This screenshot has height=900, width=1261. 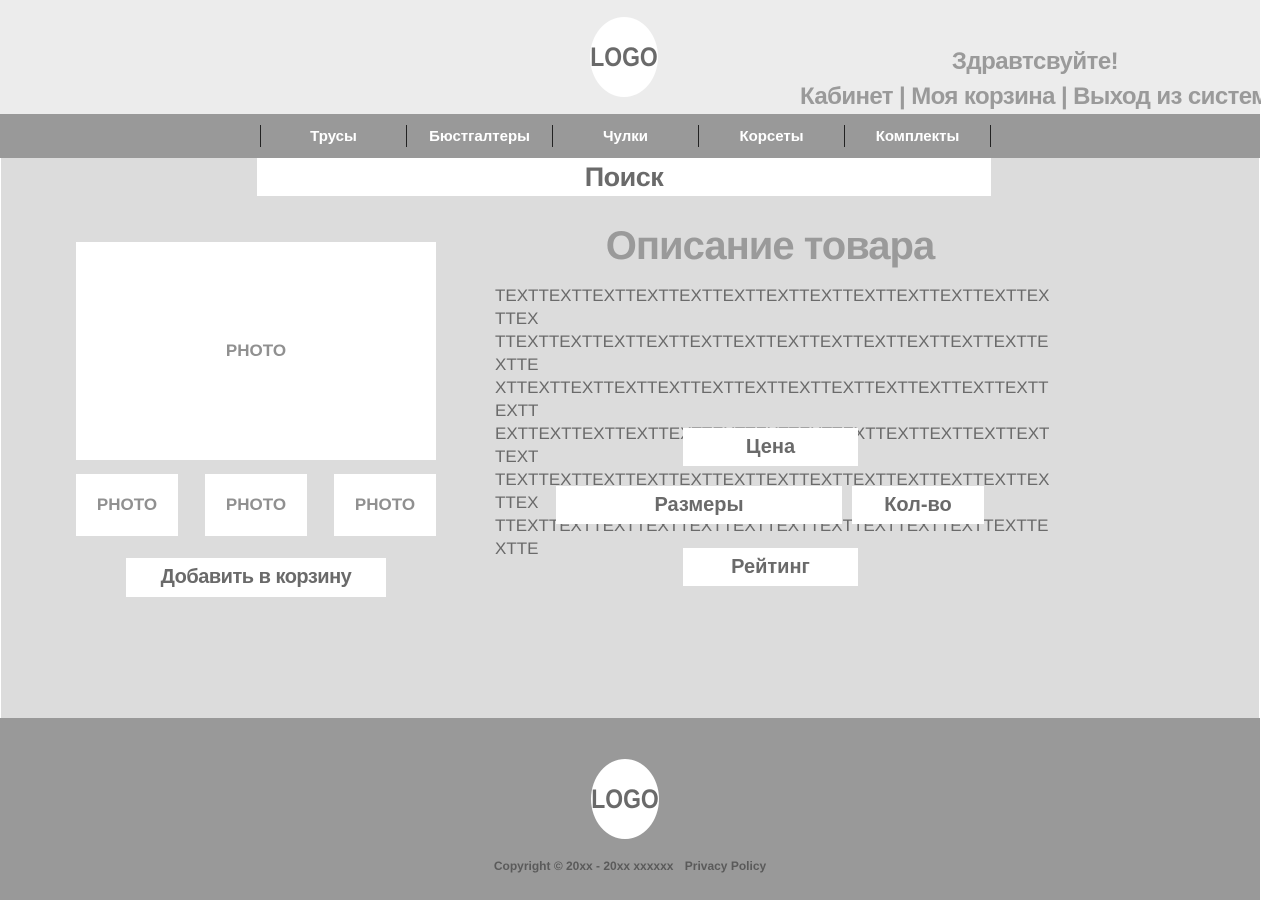 What do you see at coordinates (624, 177) in the screenshot?
I see `search-bar: Поиск` at bounding box center [624, 177].